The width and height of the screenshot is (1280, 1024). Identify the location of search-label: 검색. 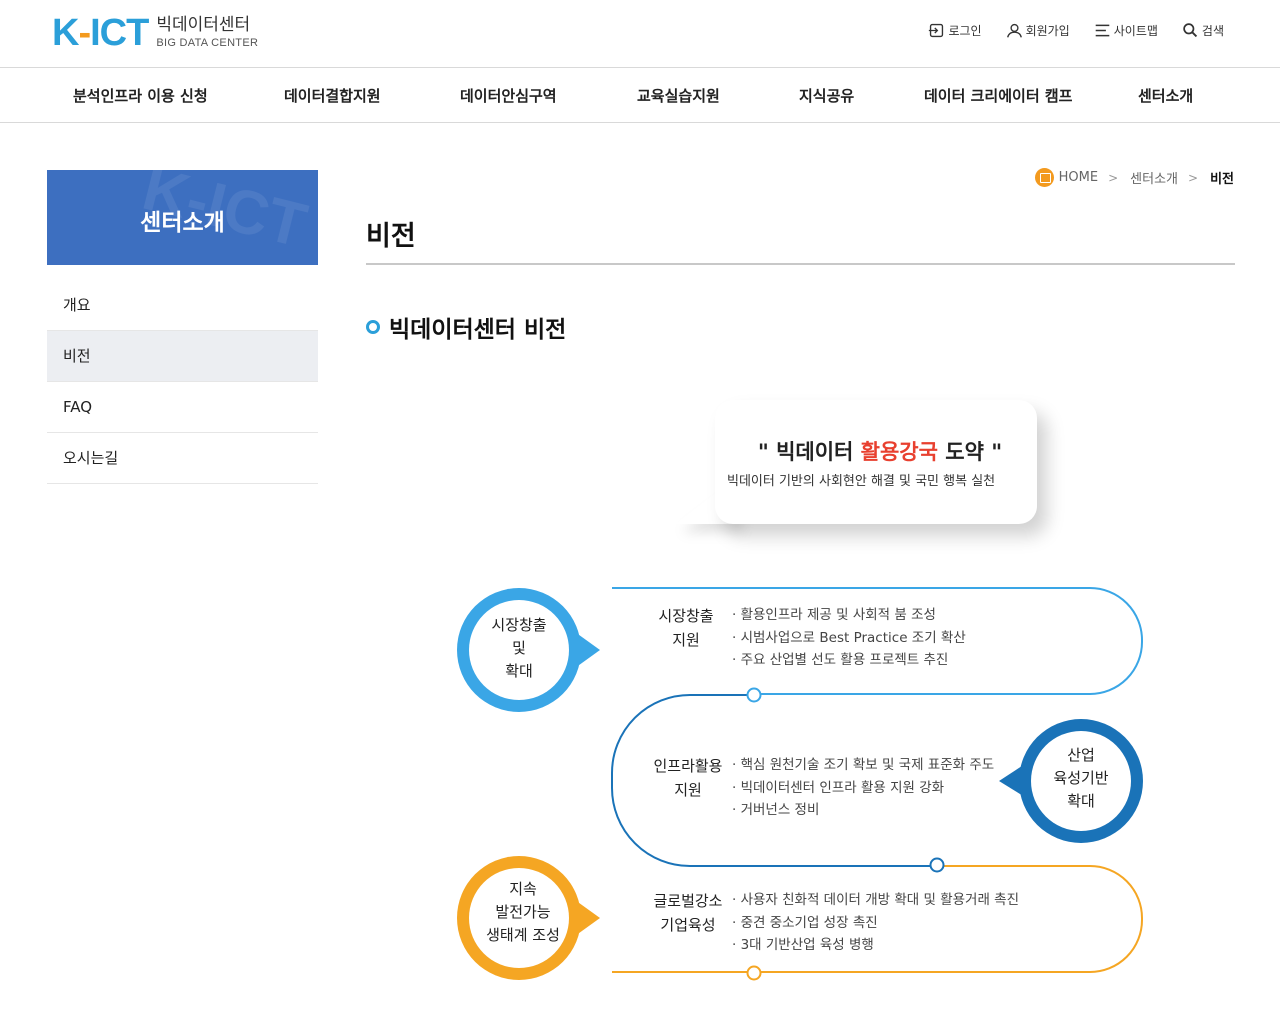
(1212, 31).